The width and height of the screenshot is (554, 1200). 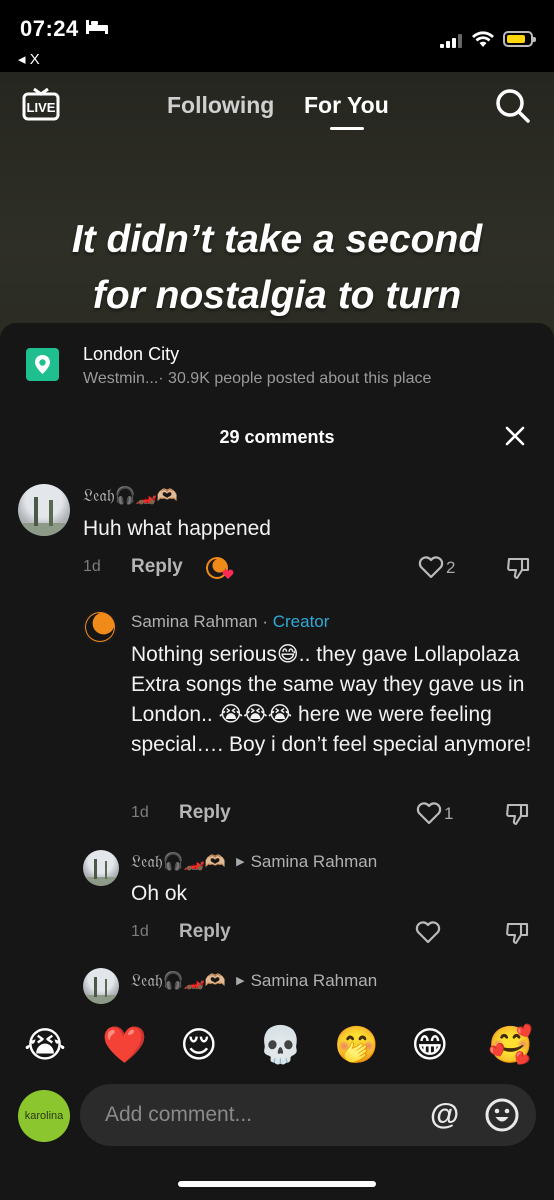 I want to click on user-avatar: karolina, so click(x=44, y=1116).